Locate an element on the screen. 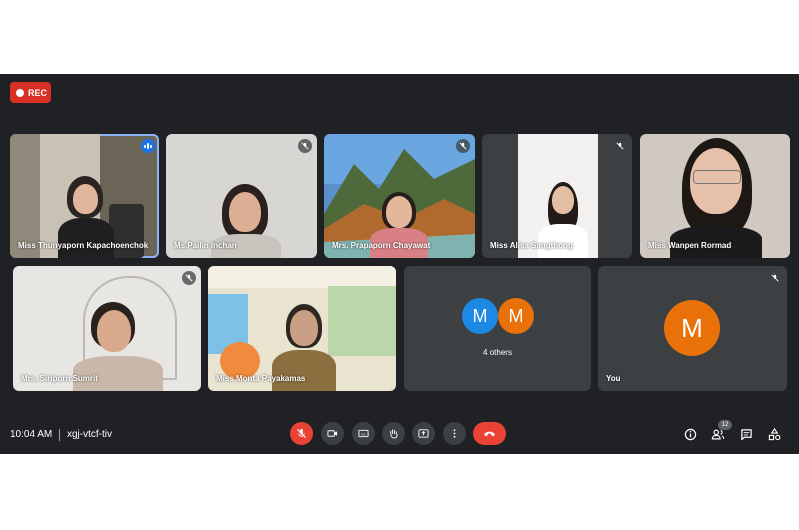 The height and width of the screenshot is (530, 799). participant-tile: Miss Alisa Sangthong is located at coordinates (557, 196).